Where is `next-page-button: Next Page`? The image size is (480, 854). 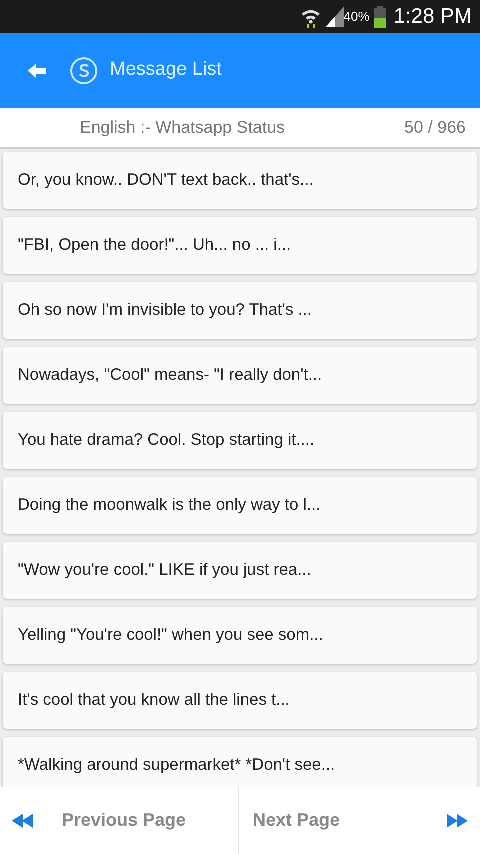
next-page-button: Next Page is located at coordinates (359, 820).